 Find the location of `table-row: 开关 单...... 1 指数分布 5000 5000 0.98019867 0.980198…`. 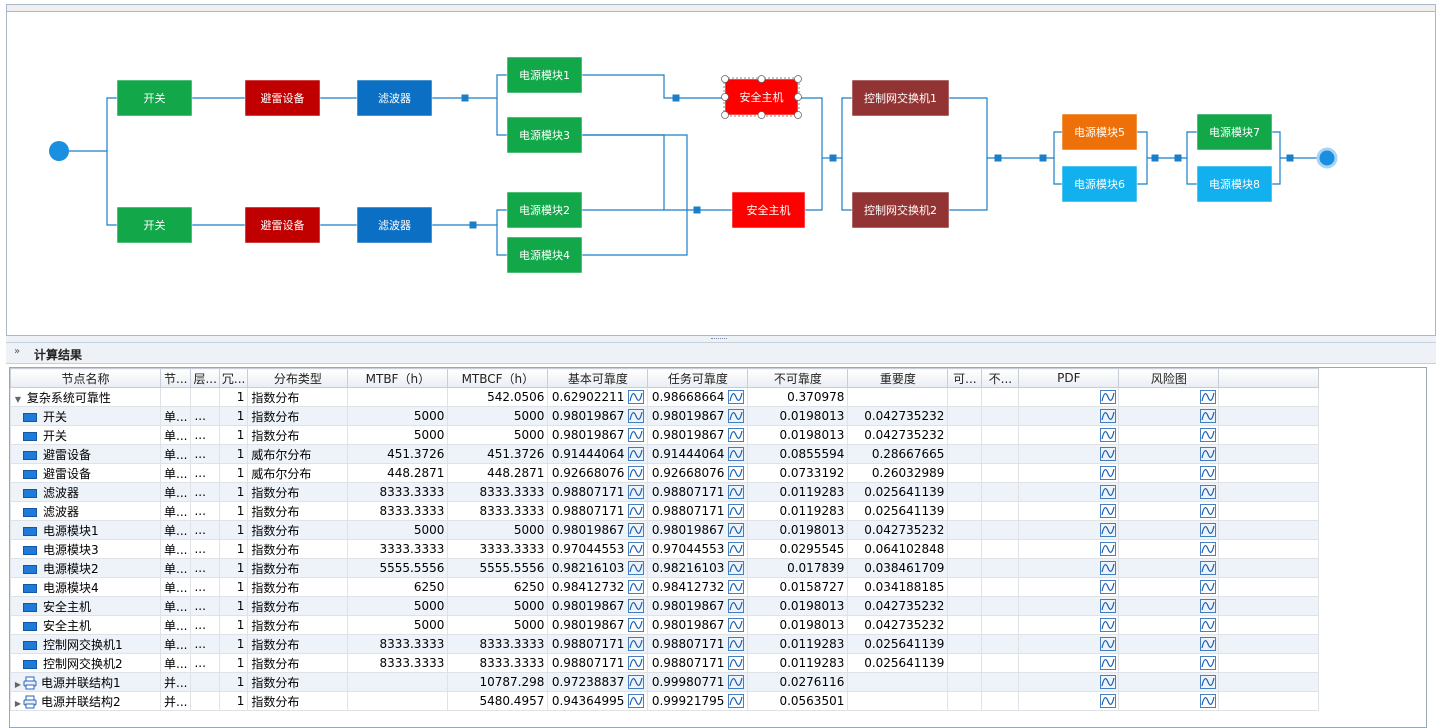

table-row: 开关 单...... 1 指数分布 5000 5000 0.98019867 0.980198… is located at coordinates (665, 416).